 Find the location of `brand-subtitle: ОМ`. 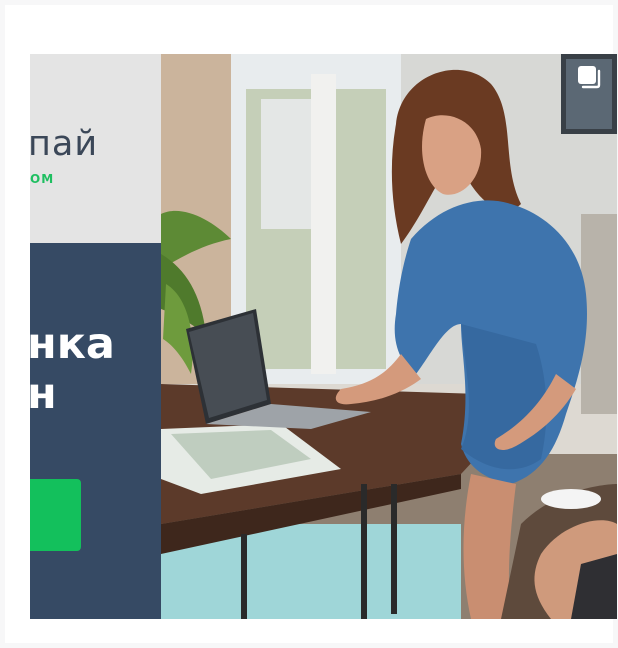

brand-subtitle: ОМ is located at coordinates (42, 179).